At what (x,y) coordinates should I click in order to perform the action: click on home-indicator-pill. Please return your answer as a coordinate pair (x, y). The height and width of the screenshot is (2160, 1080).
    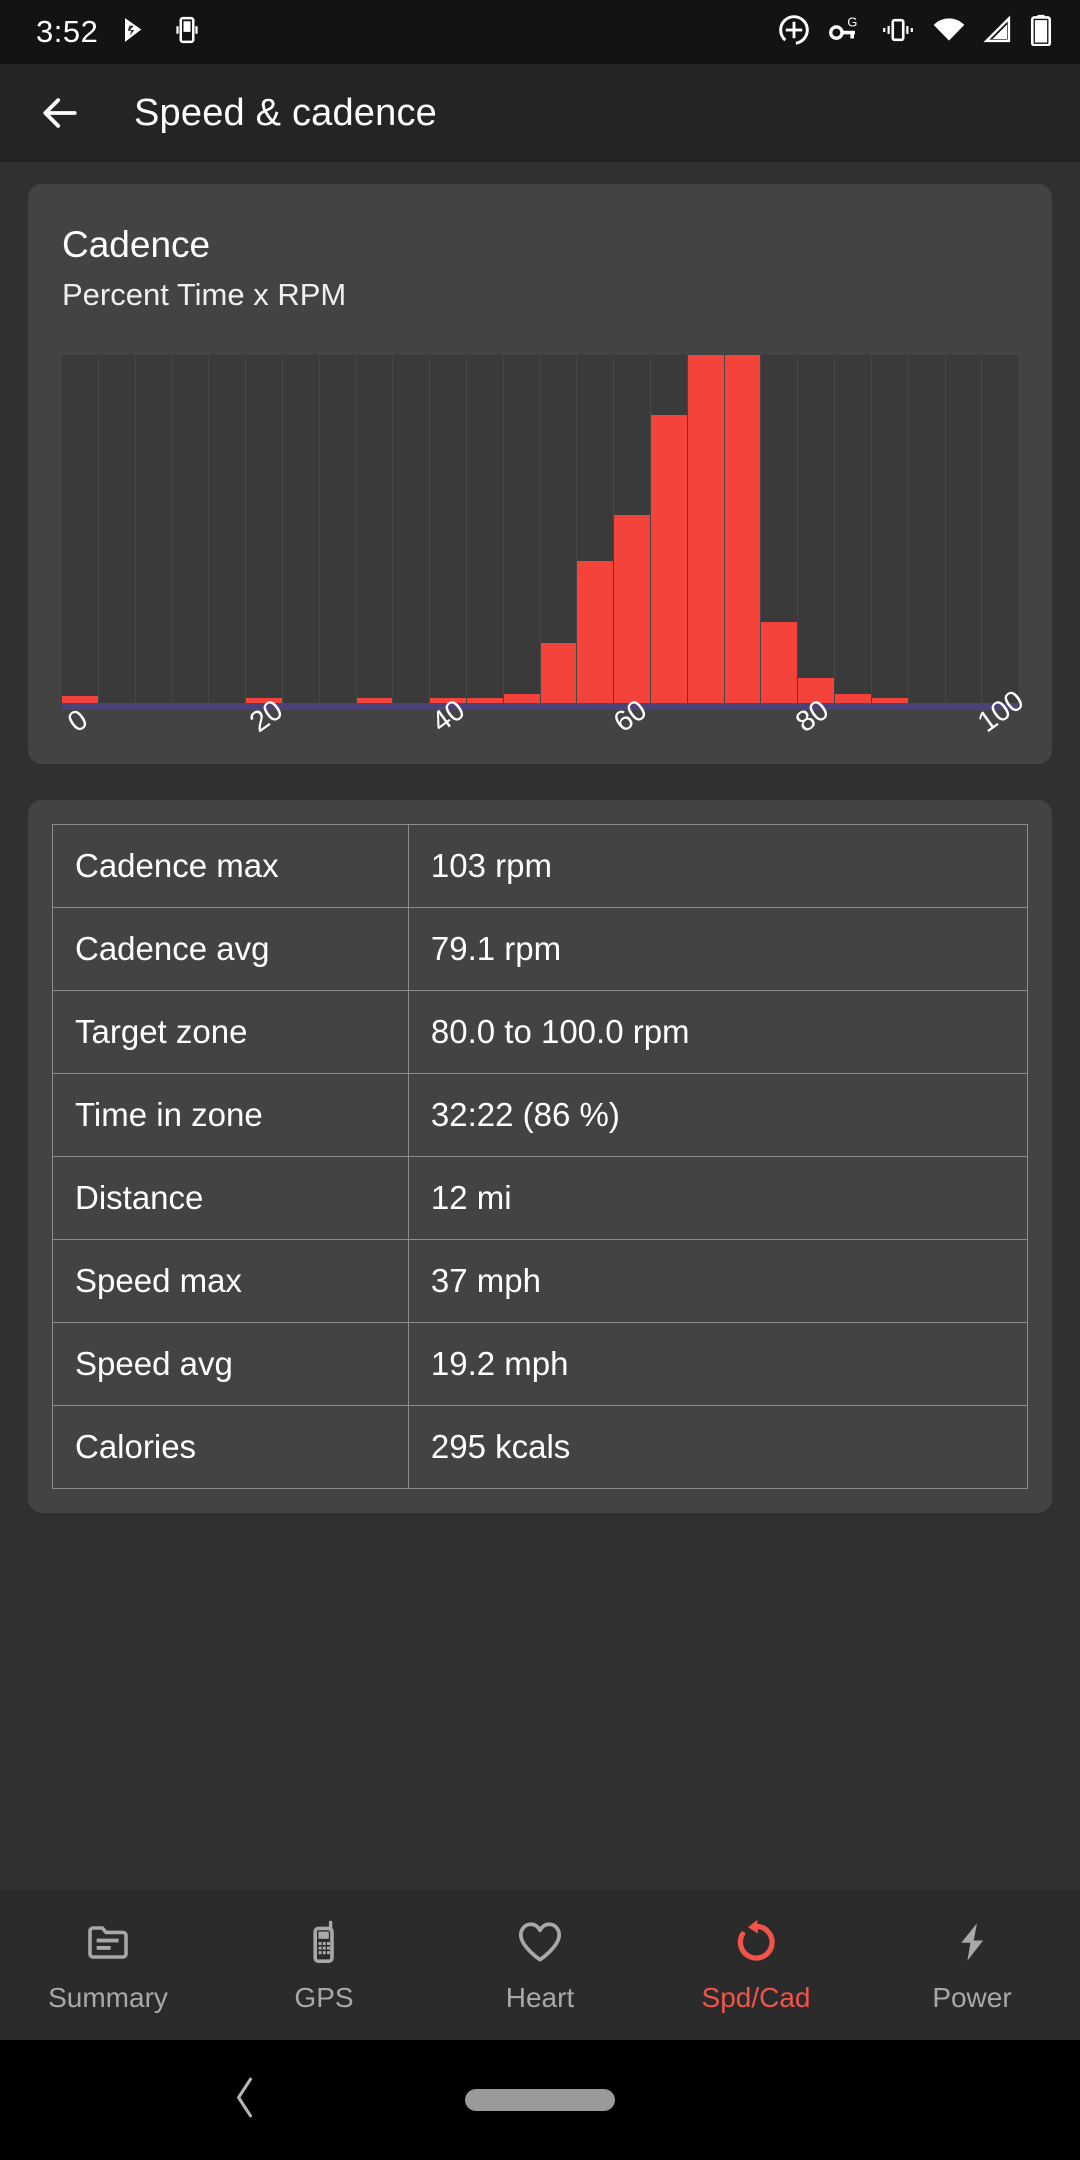
    Looking at the image, I should click on (540, 2100).